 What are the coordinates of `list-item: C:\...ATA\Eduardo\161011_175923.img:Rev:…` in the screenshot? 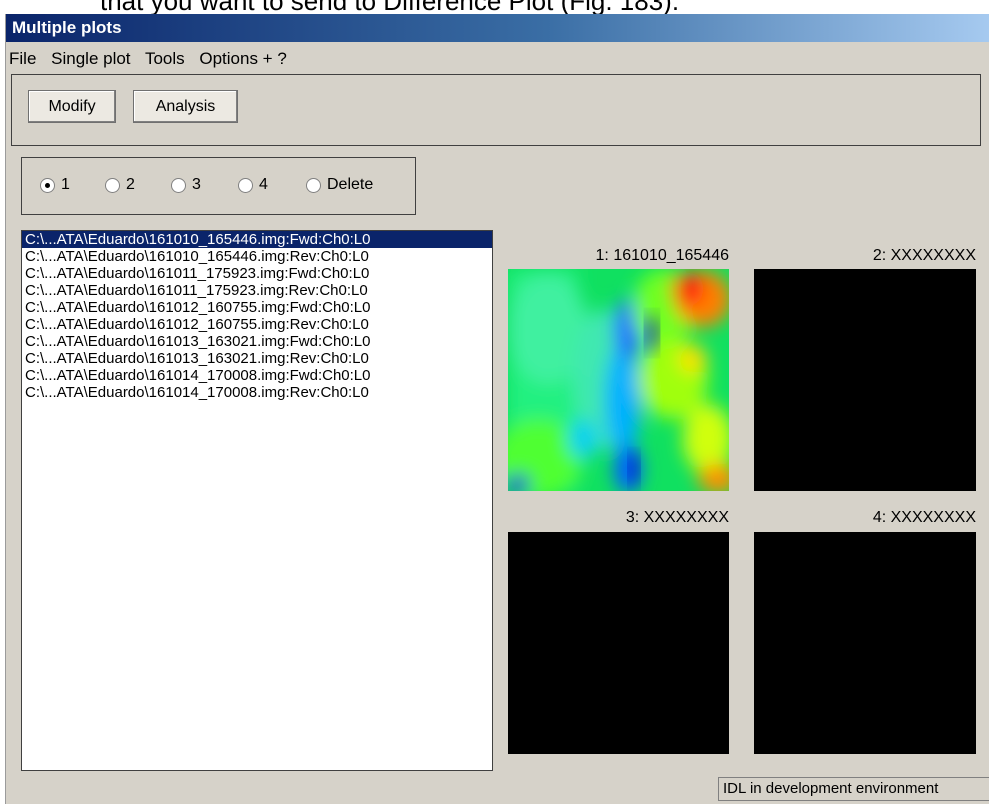 It's located at (257, 290).